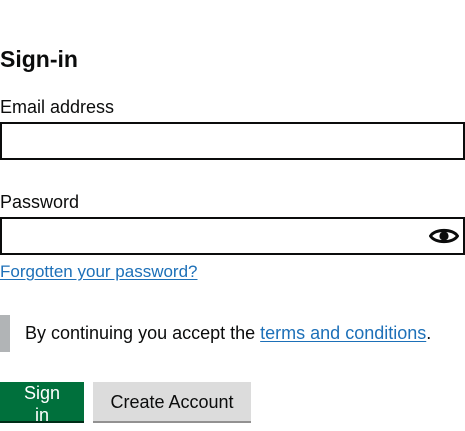 This screenshot has height=431, width=465. Describe the element at coordinates (143, 333) in the screenshot. I see `terms-prefix: By continuing you accept the` at that location.